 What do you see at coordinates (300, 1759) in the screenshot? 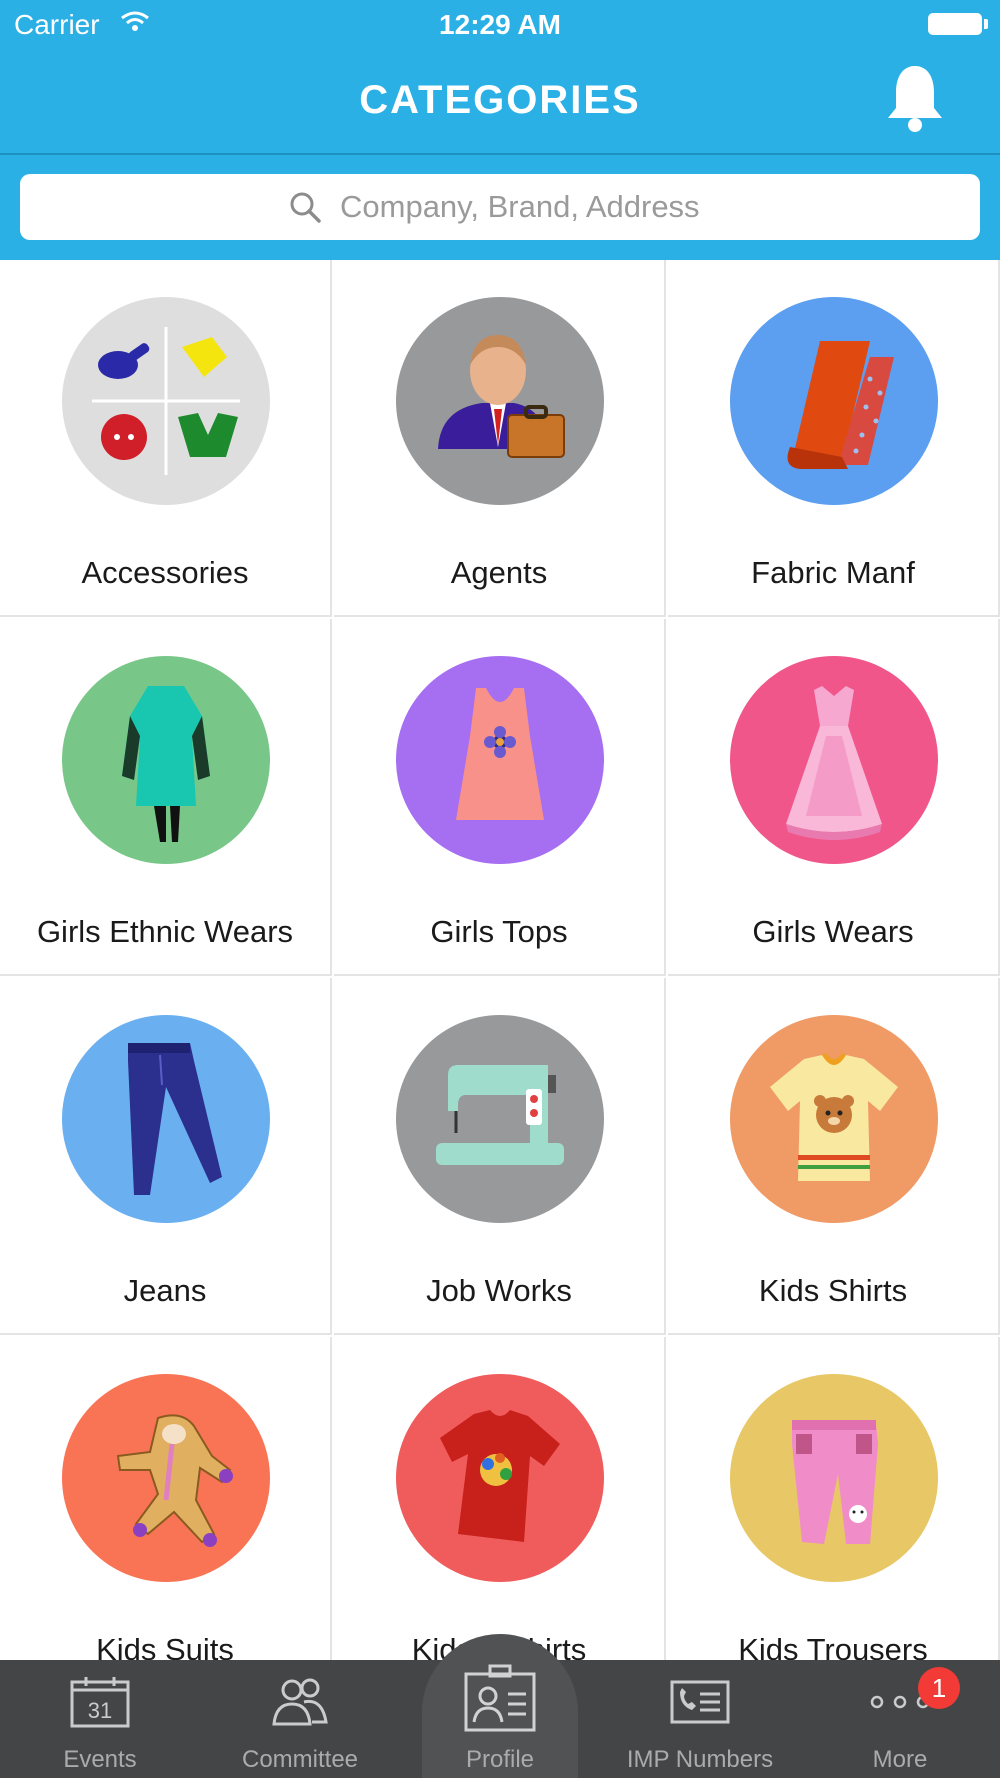
I see `tab-label: Committee` at bounding box center [300, 1759].